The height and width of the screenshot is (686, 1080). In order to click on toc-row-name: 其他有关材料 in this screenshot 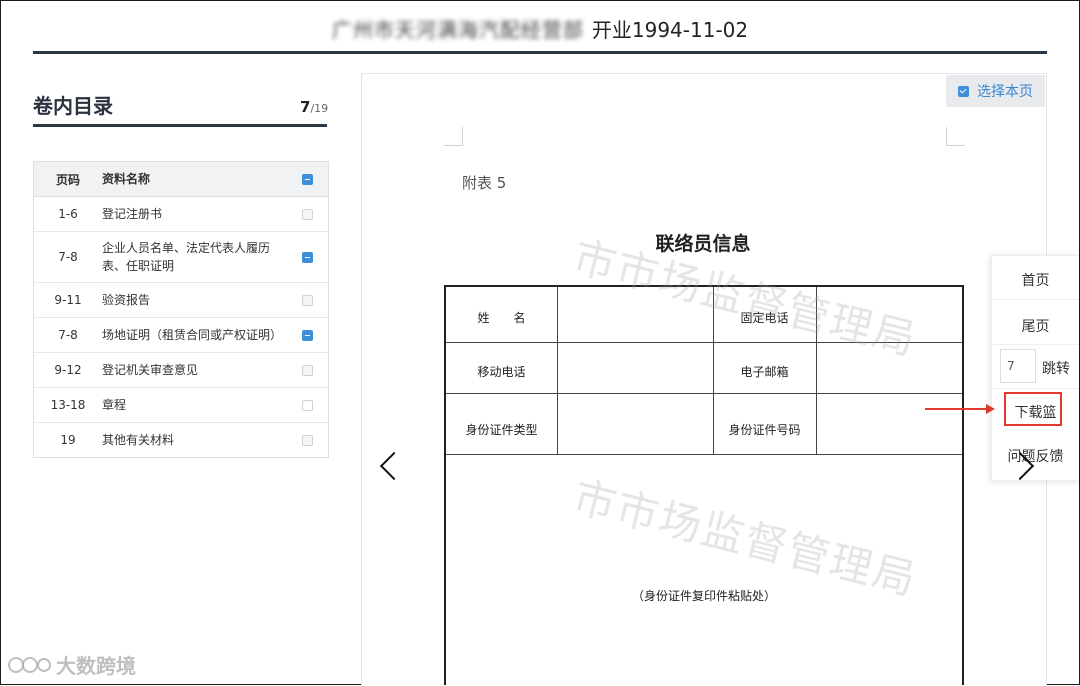, I will do `click(138, 440)`.